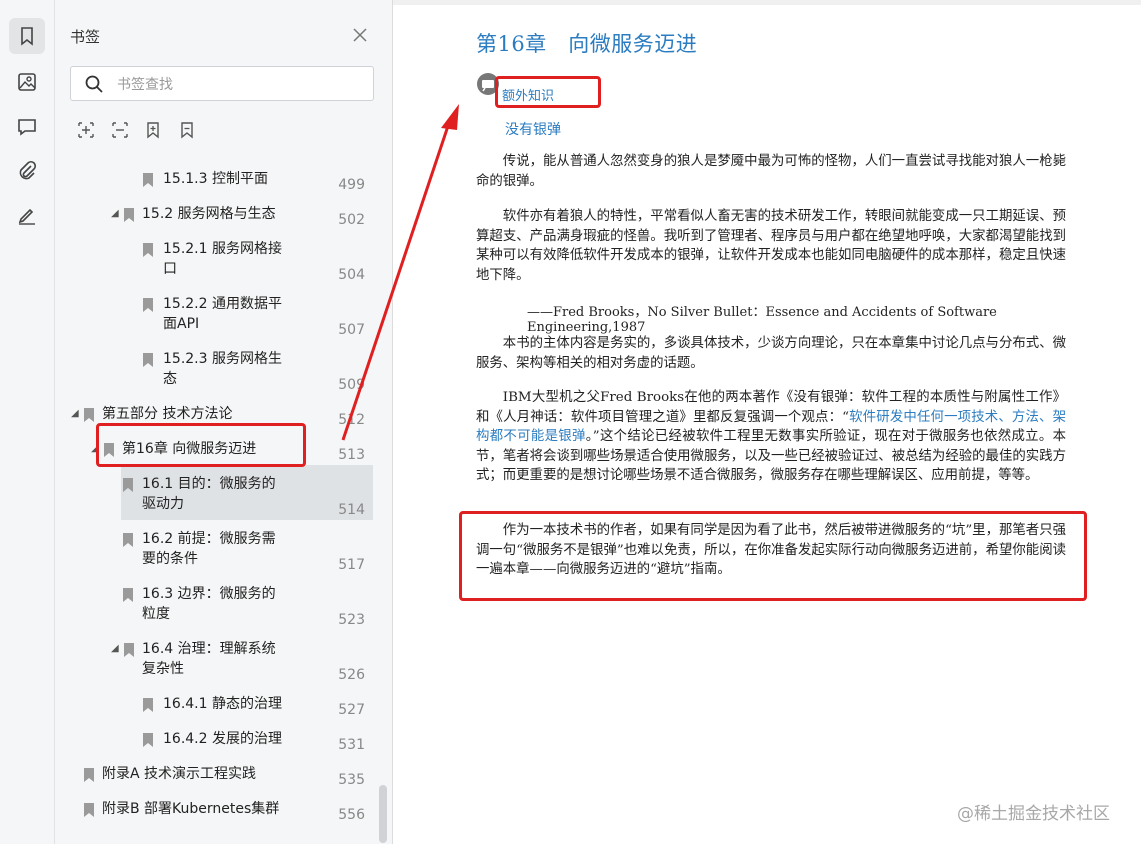 The height and width of the screenshot is (844, 1141). I want to click on annotation-arrow, so click(400, 272).